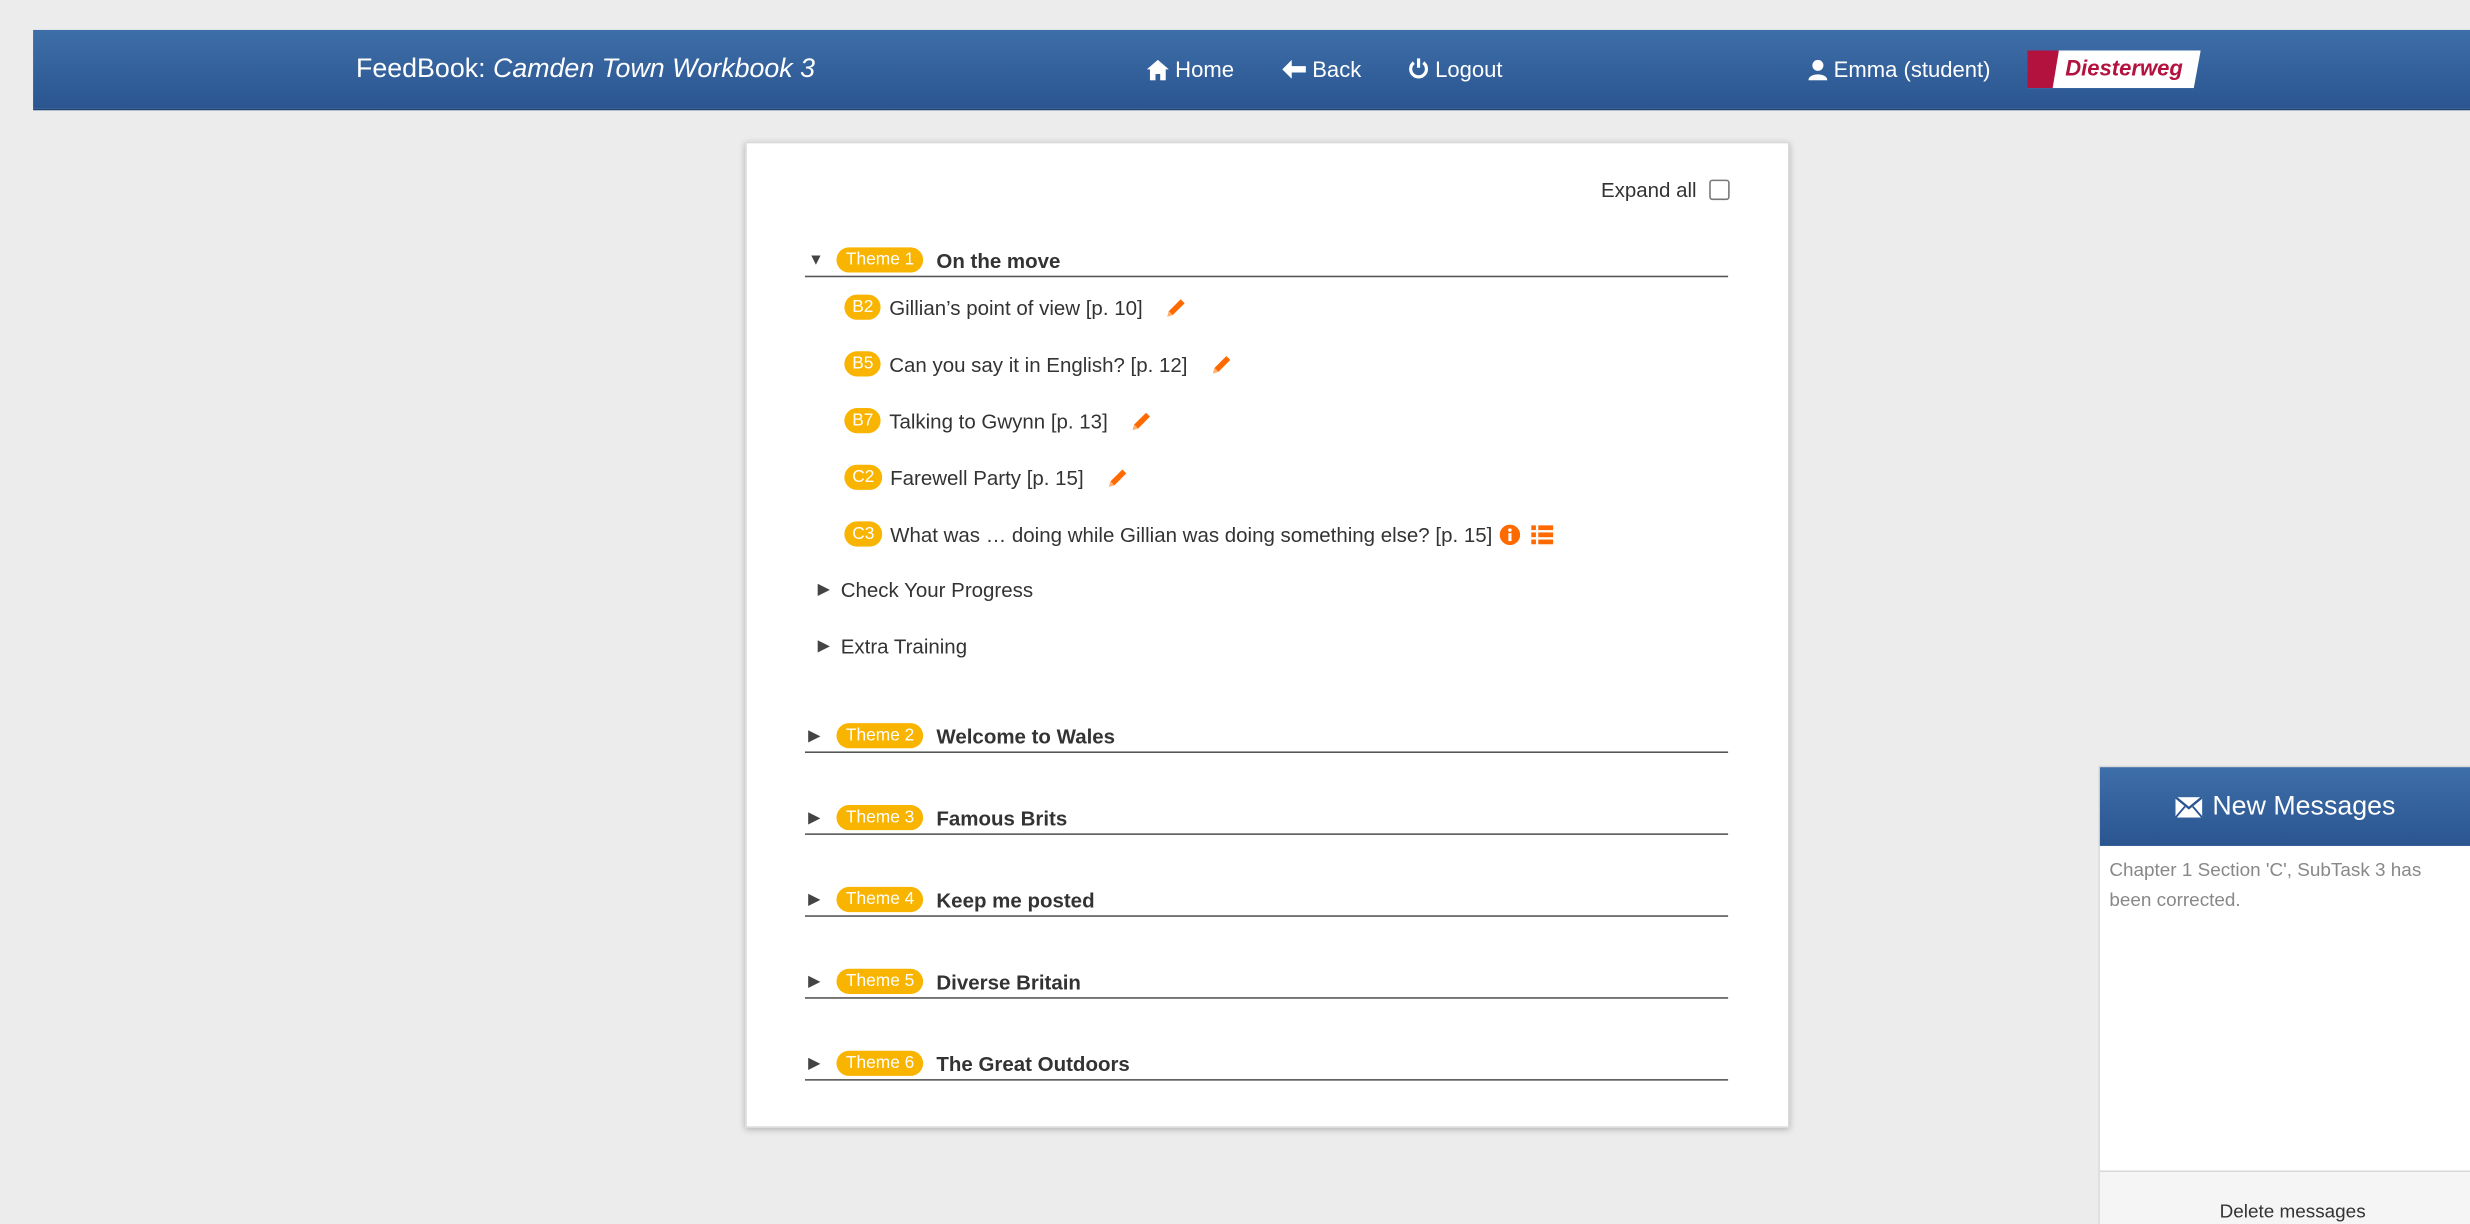 The image size is (2470, 1224). I want to click on caret-down-icon: ▼, so click(816, 260).